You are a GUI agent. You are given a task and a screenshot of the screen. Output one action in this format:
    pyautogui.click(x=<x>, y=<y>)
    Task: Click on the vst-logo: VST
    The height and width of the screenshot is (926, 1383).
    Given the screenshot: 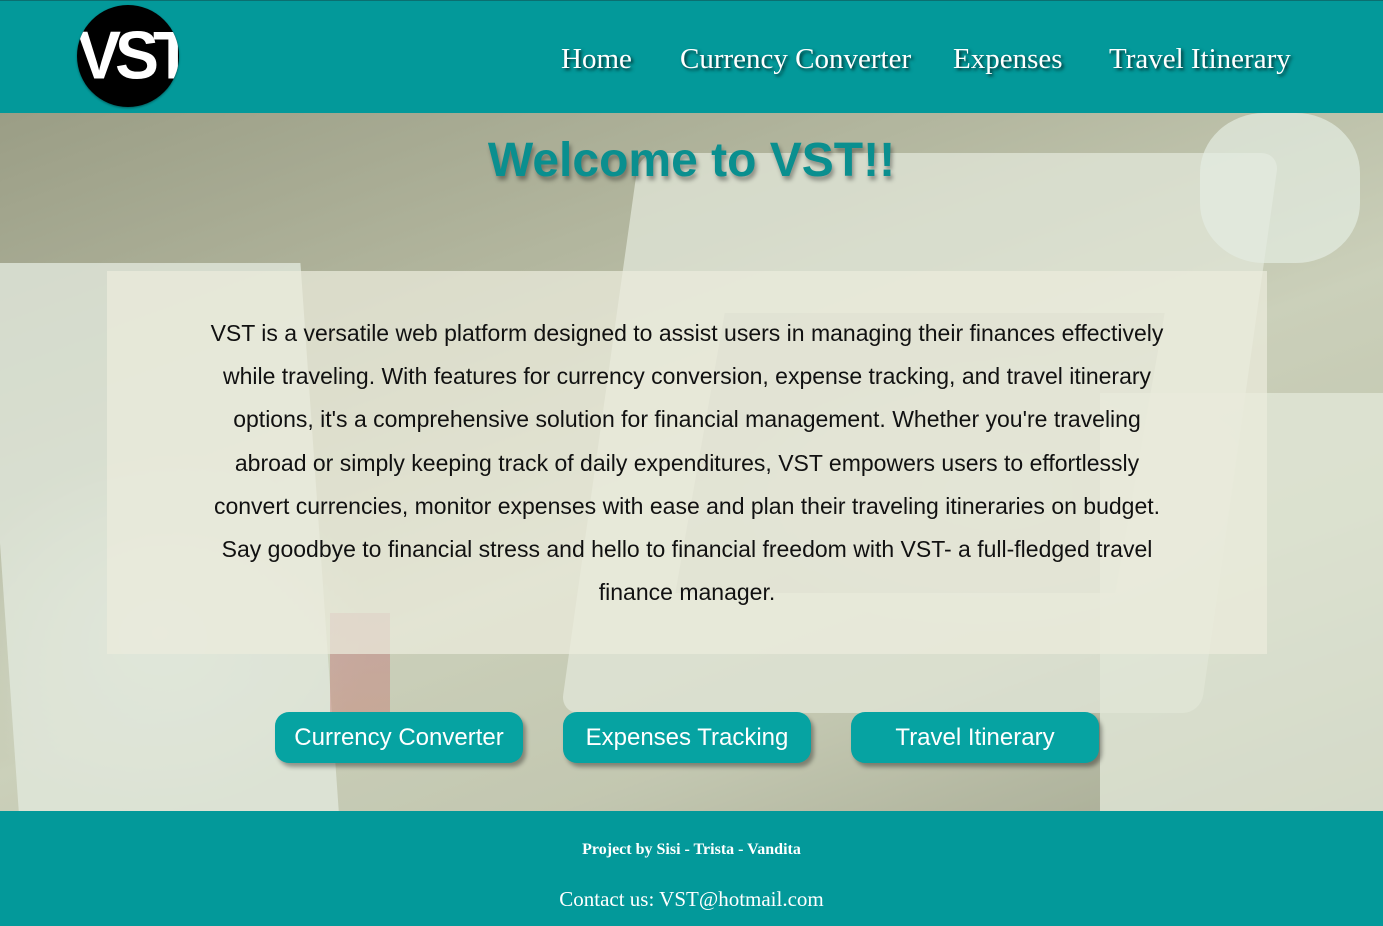 What is the action you would take?
    pyautogui.click(x=128, y=56)
    